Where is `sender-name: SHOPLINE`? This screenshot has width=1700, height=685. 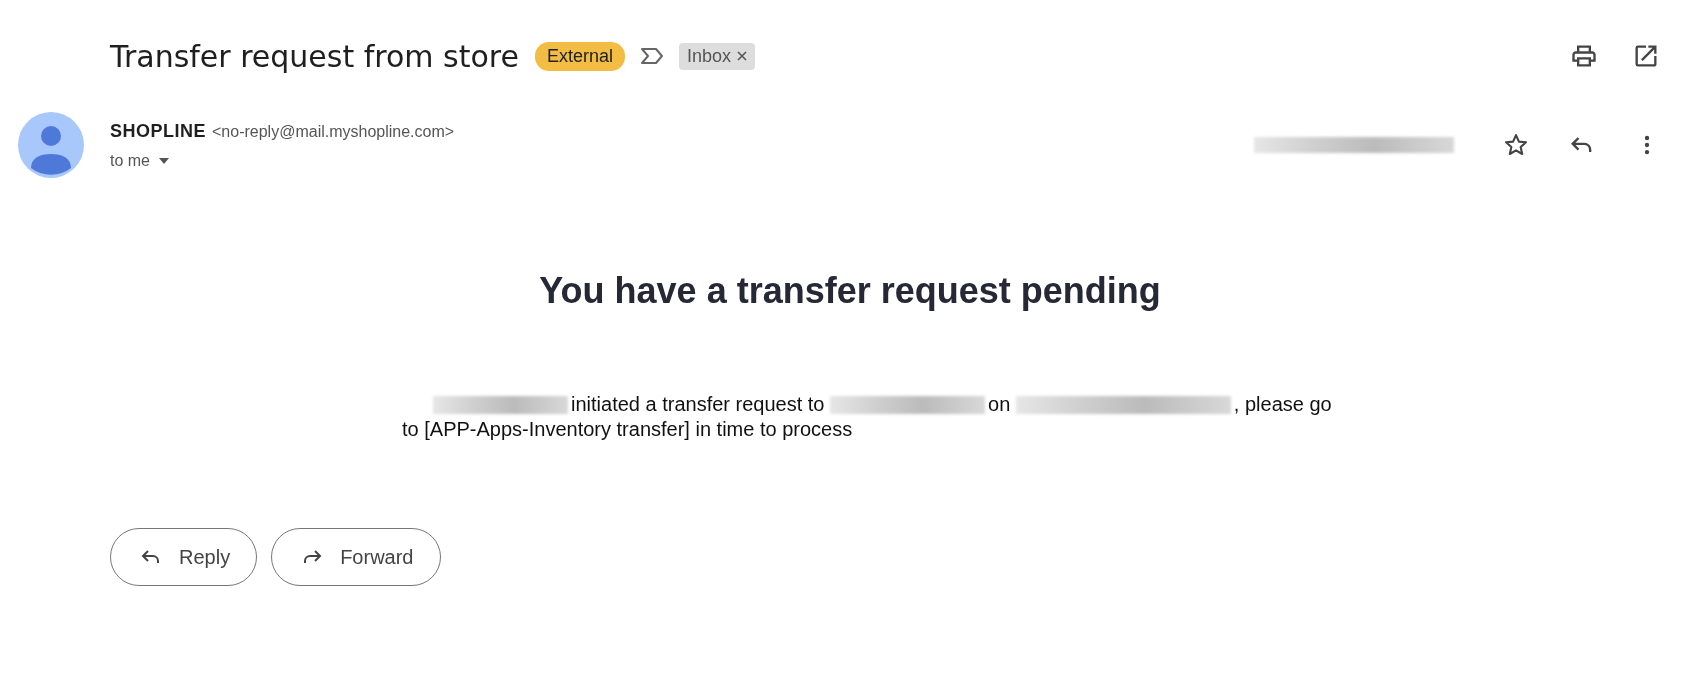 sender-name: SHOPLINE is located at coordinates (158, 130).